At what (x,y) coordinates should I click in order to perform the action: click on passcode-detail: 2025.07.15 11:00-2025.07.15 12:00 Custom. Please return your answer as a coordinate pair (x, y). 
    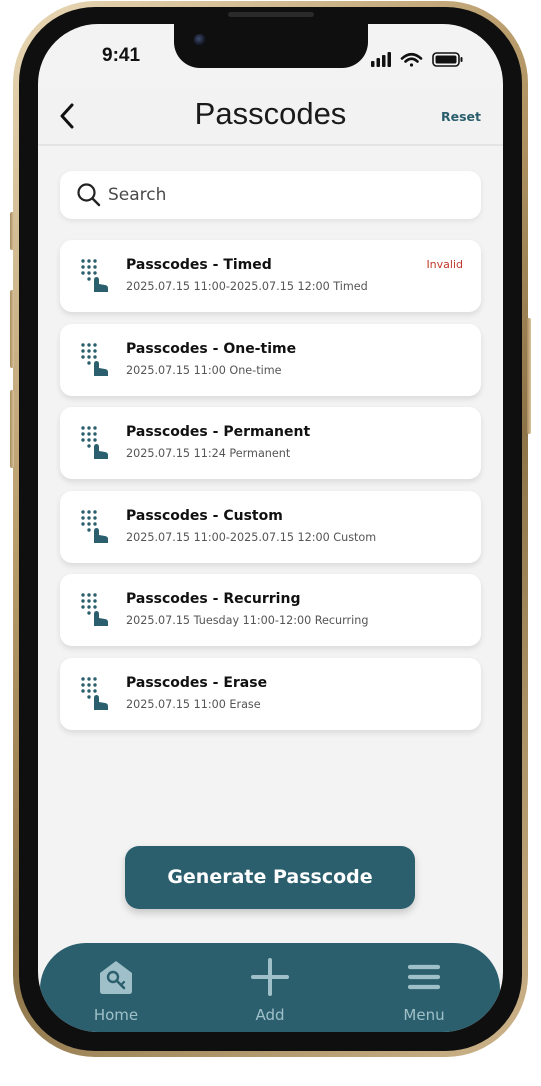
    Looking at the image, I should click on (251, 537).